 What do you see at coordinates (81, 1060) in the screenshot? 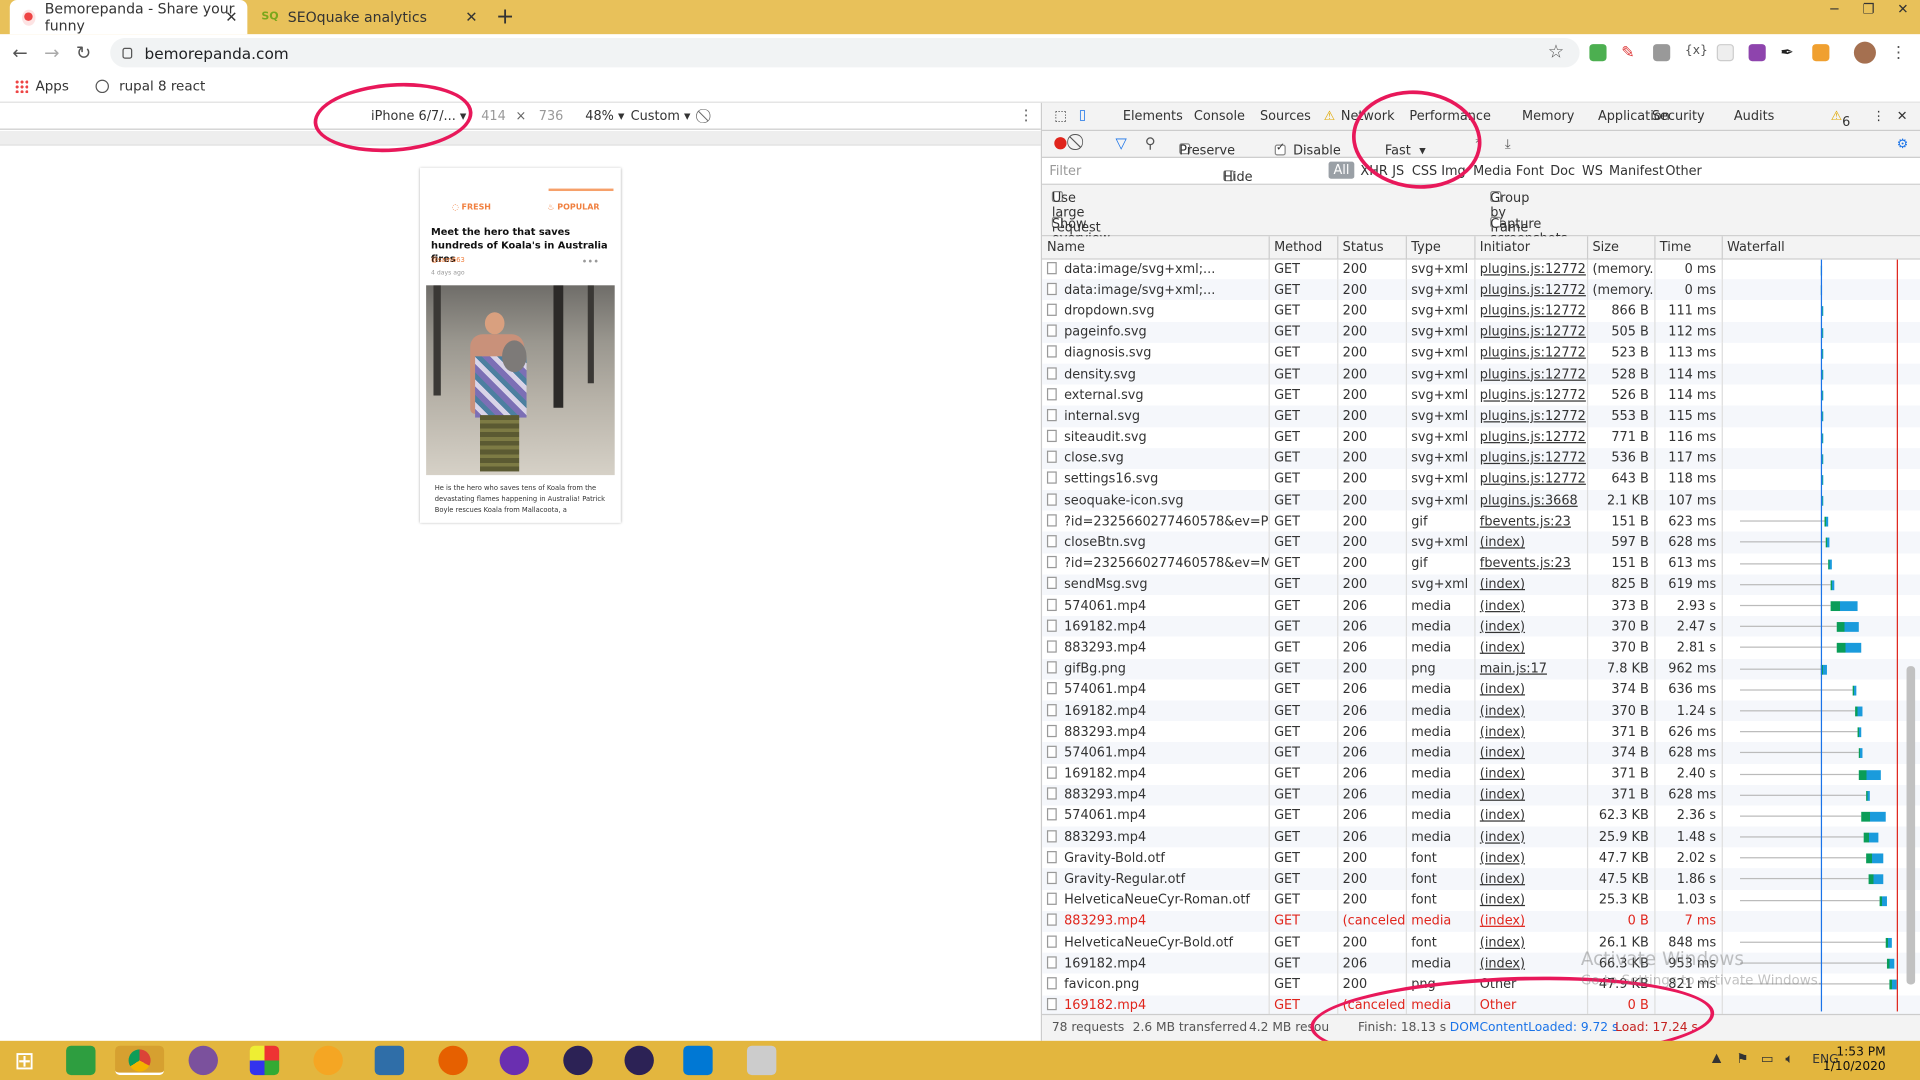
I see `store-icon` at bounding box center [81, 1060].